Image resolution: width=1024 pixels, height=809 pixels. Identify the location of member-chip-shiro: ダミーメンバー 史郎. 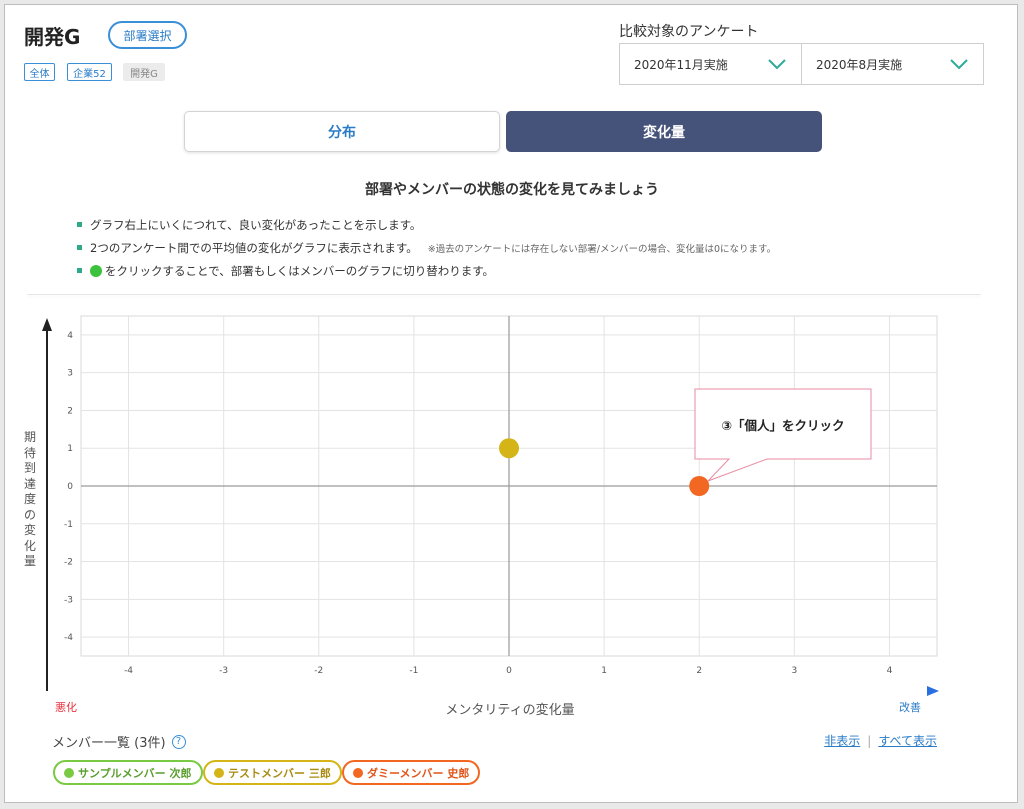
(411, 772).